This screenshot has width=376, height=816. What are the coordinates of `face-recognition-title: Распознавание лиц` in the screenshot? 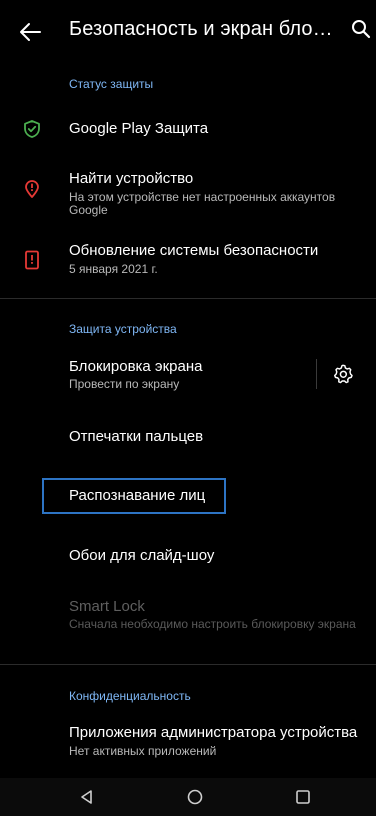 It's located at (137, 495).